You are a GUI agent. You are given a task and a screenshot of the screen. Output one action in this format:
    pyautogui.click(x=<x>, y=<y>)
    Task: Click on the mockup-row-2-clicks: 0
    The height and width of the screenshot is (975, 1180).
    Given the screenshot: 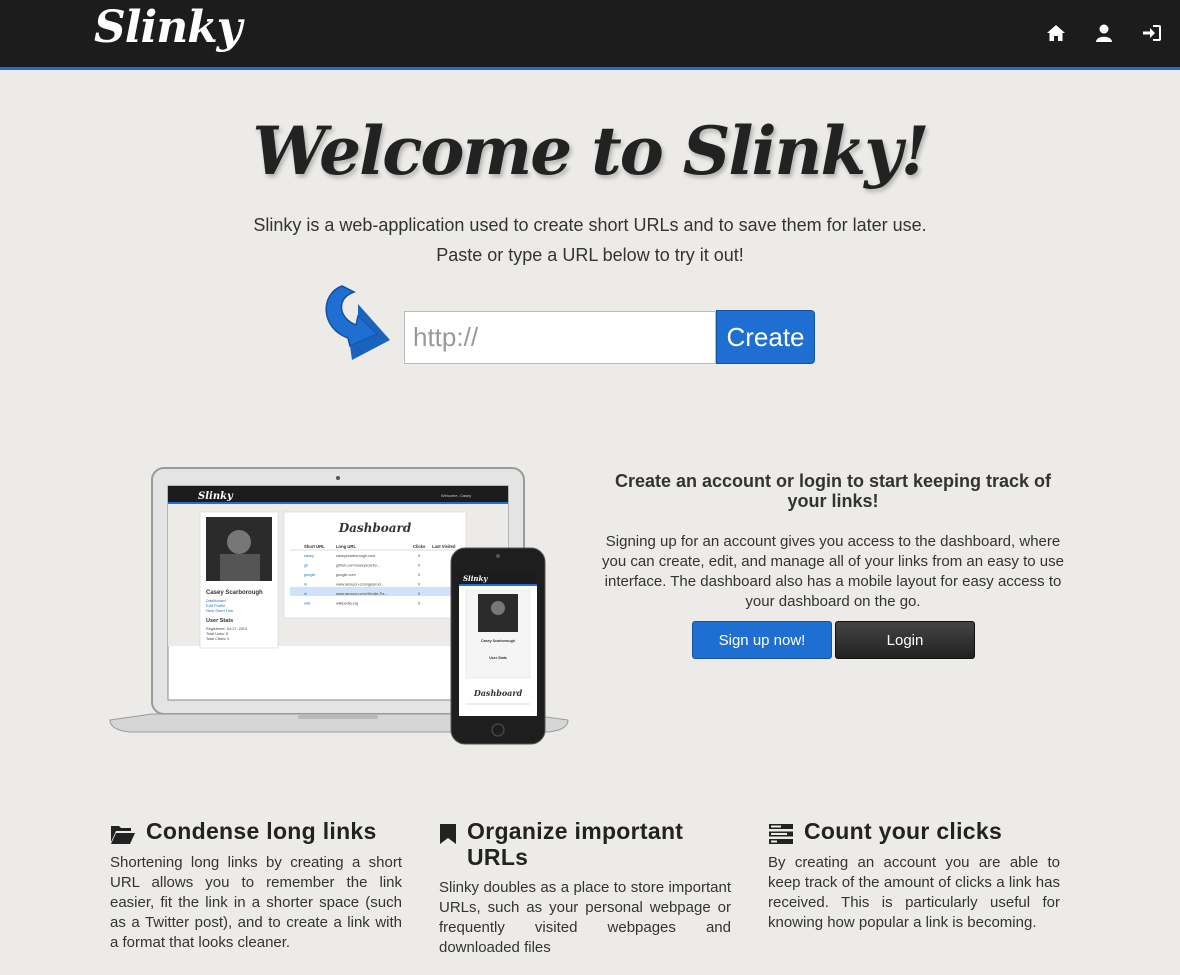 What is the action you would take?
    pyautogui.click(x=419, y=566)
    